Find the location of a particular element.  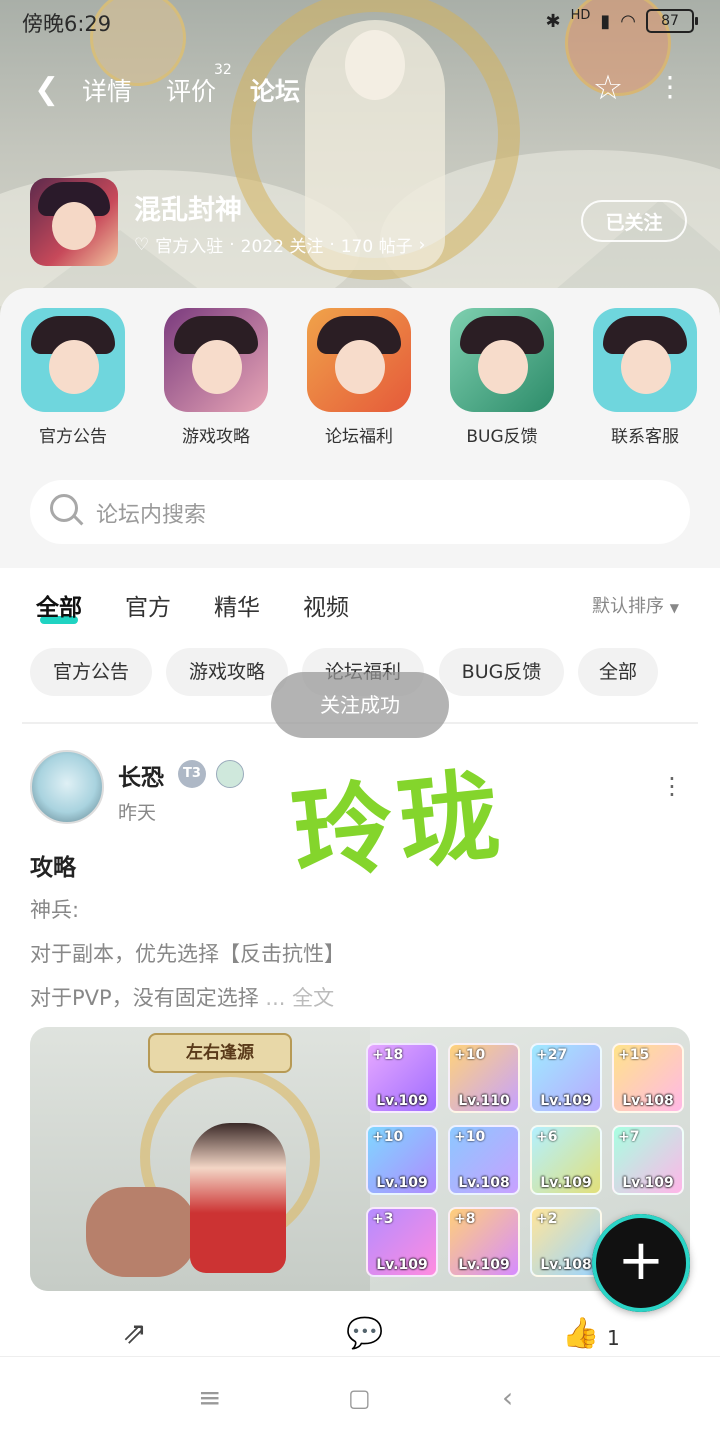

home-icon: ▢ is located at coordinates (359, 1398).